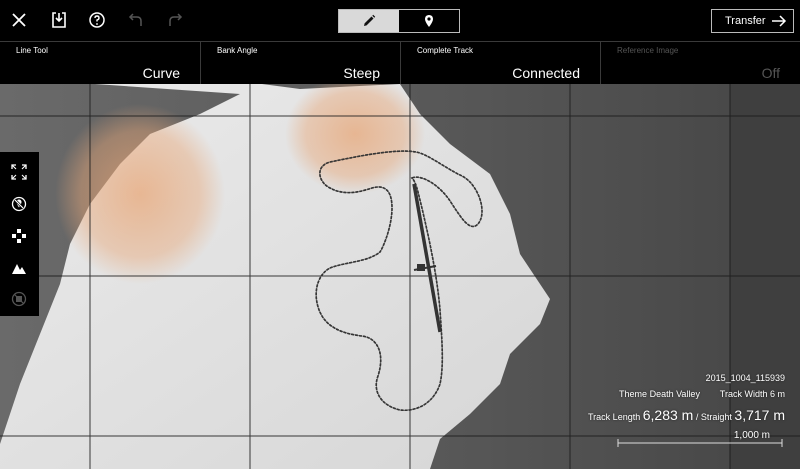  What do you see at coordinates (546, 73) in the screenshot?
I see `setting-value: Connected` at bounding box center [546, 73].